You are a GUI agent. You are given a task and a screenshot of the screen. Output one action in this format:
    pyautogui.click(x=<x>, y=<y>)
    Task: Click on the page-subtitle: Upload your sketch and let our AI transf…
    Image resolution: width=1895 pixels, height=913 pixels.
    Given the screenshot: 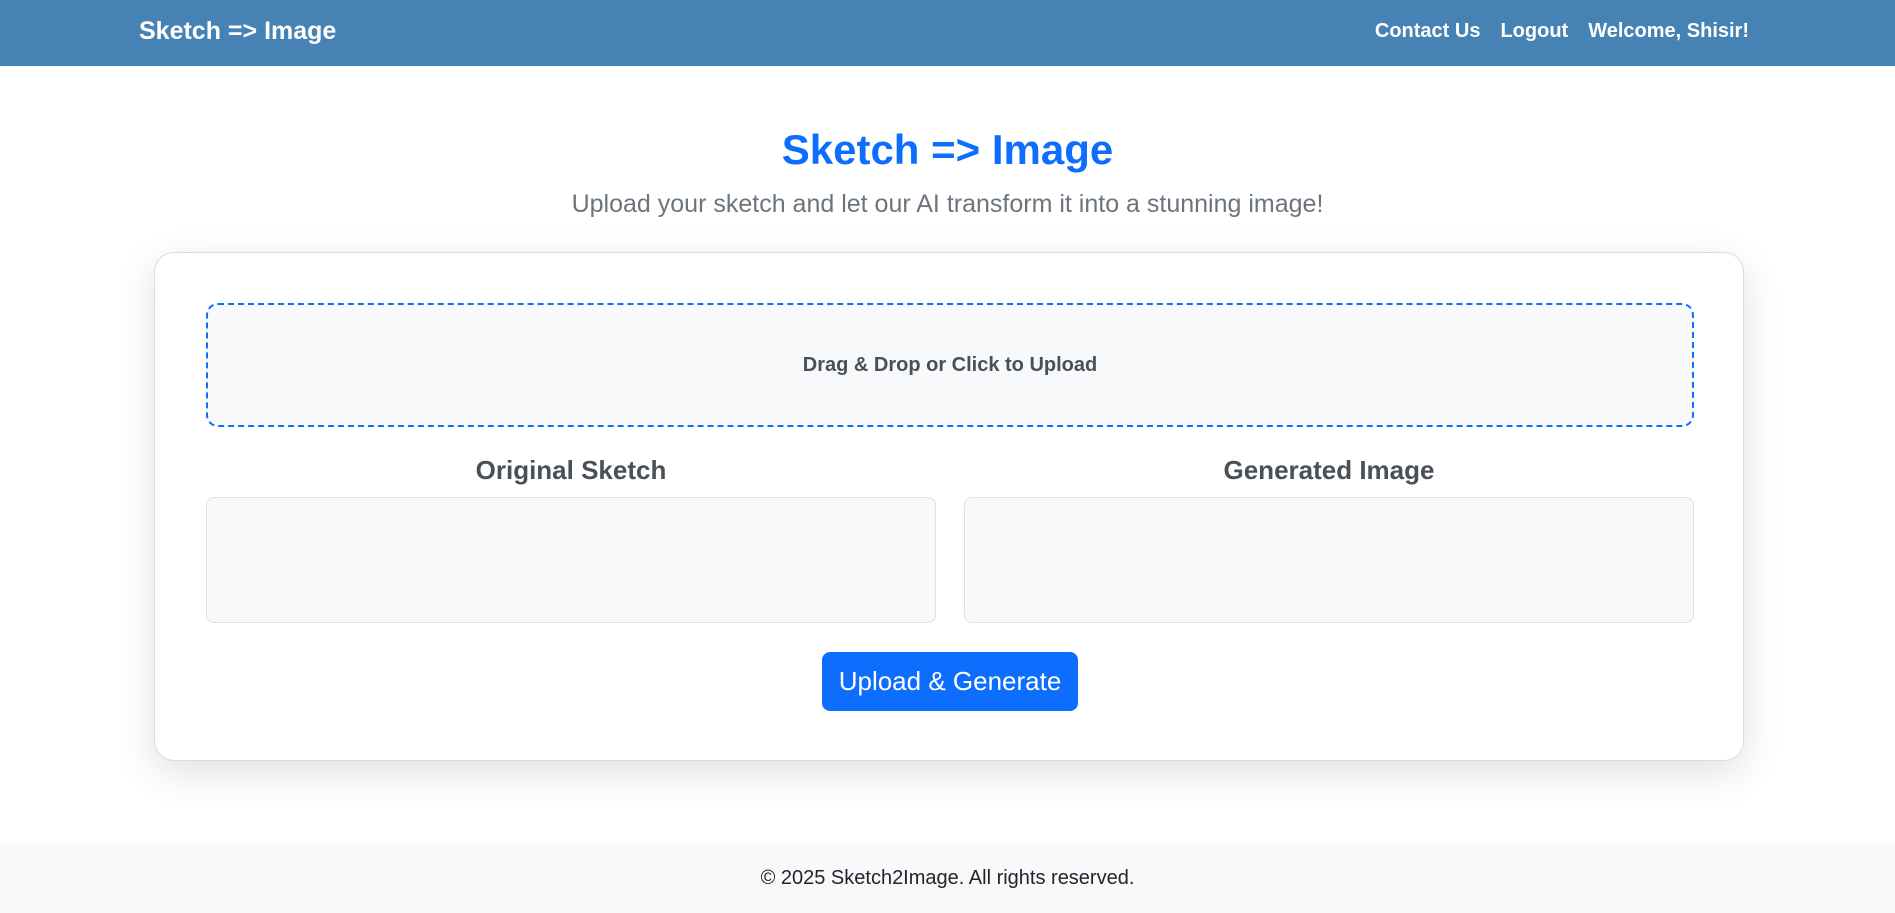 What is the action you would take?
    pyautogui.click(x=947, y=204)
    